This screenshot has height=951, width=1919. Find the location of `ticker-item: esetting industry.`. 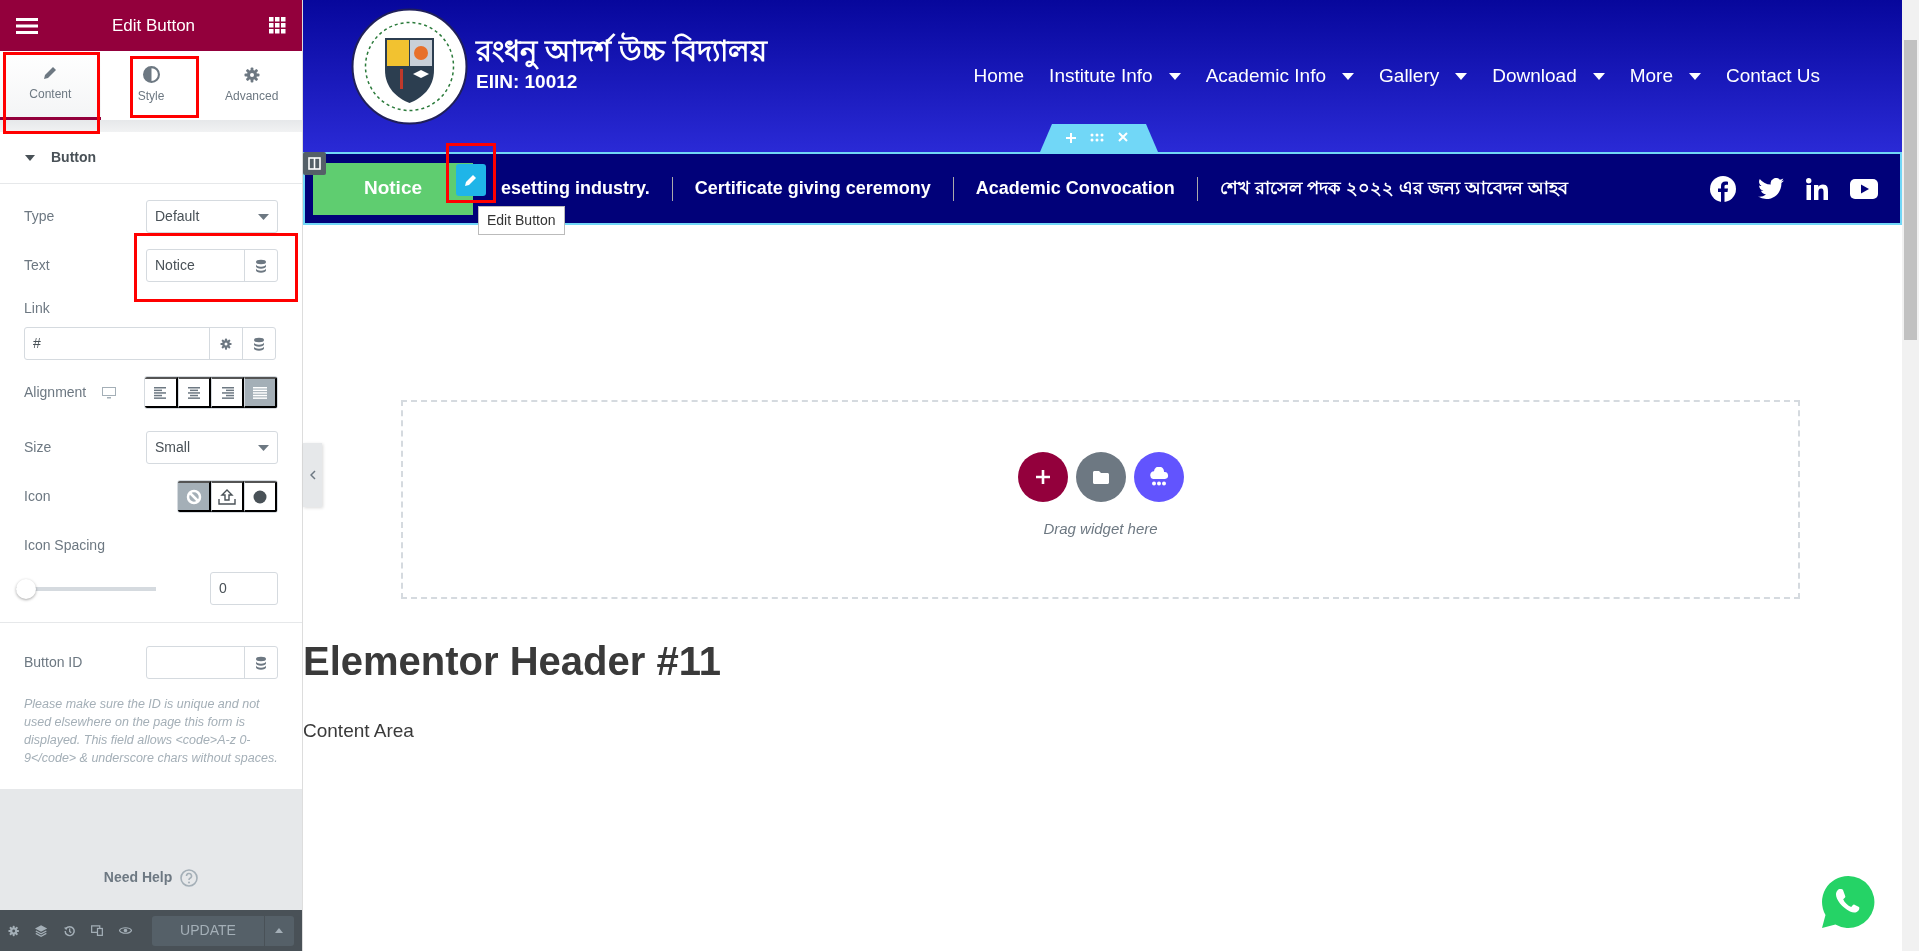

ticker-item: esetting industry. is located at coordinates (575, 188).